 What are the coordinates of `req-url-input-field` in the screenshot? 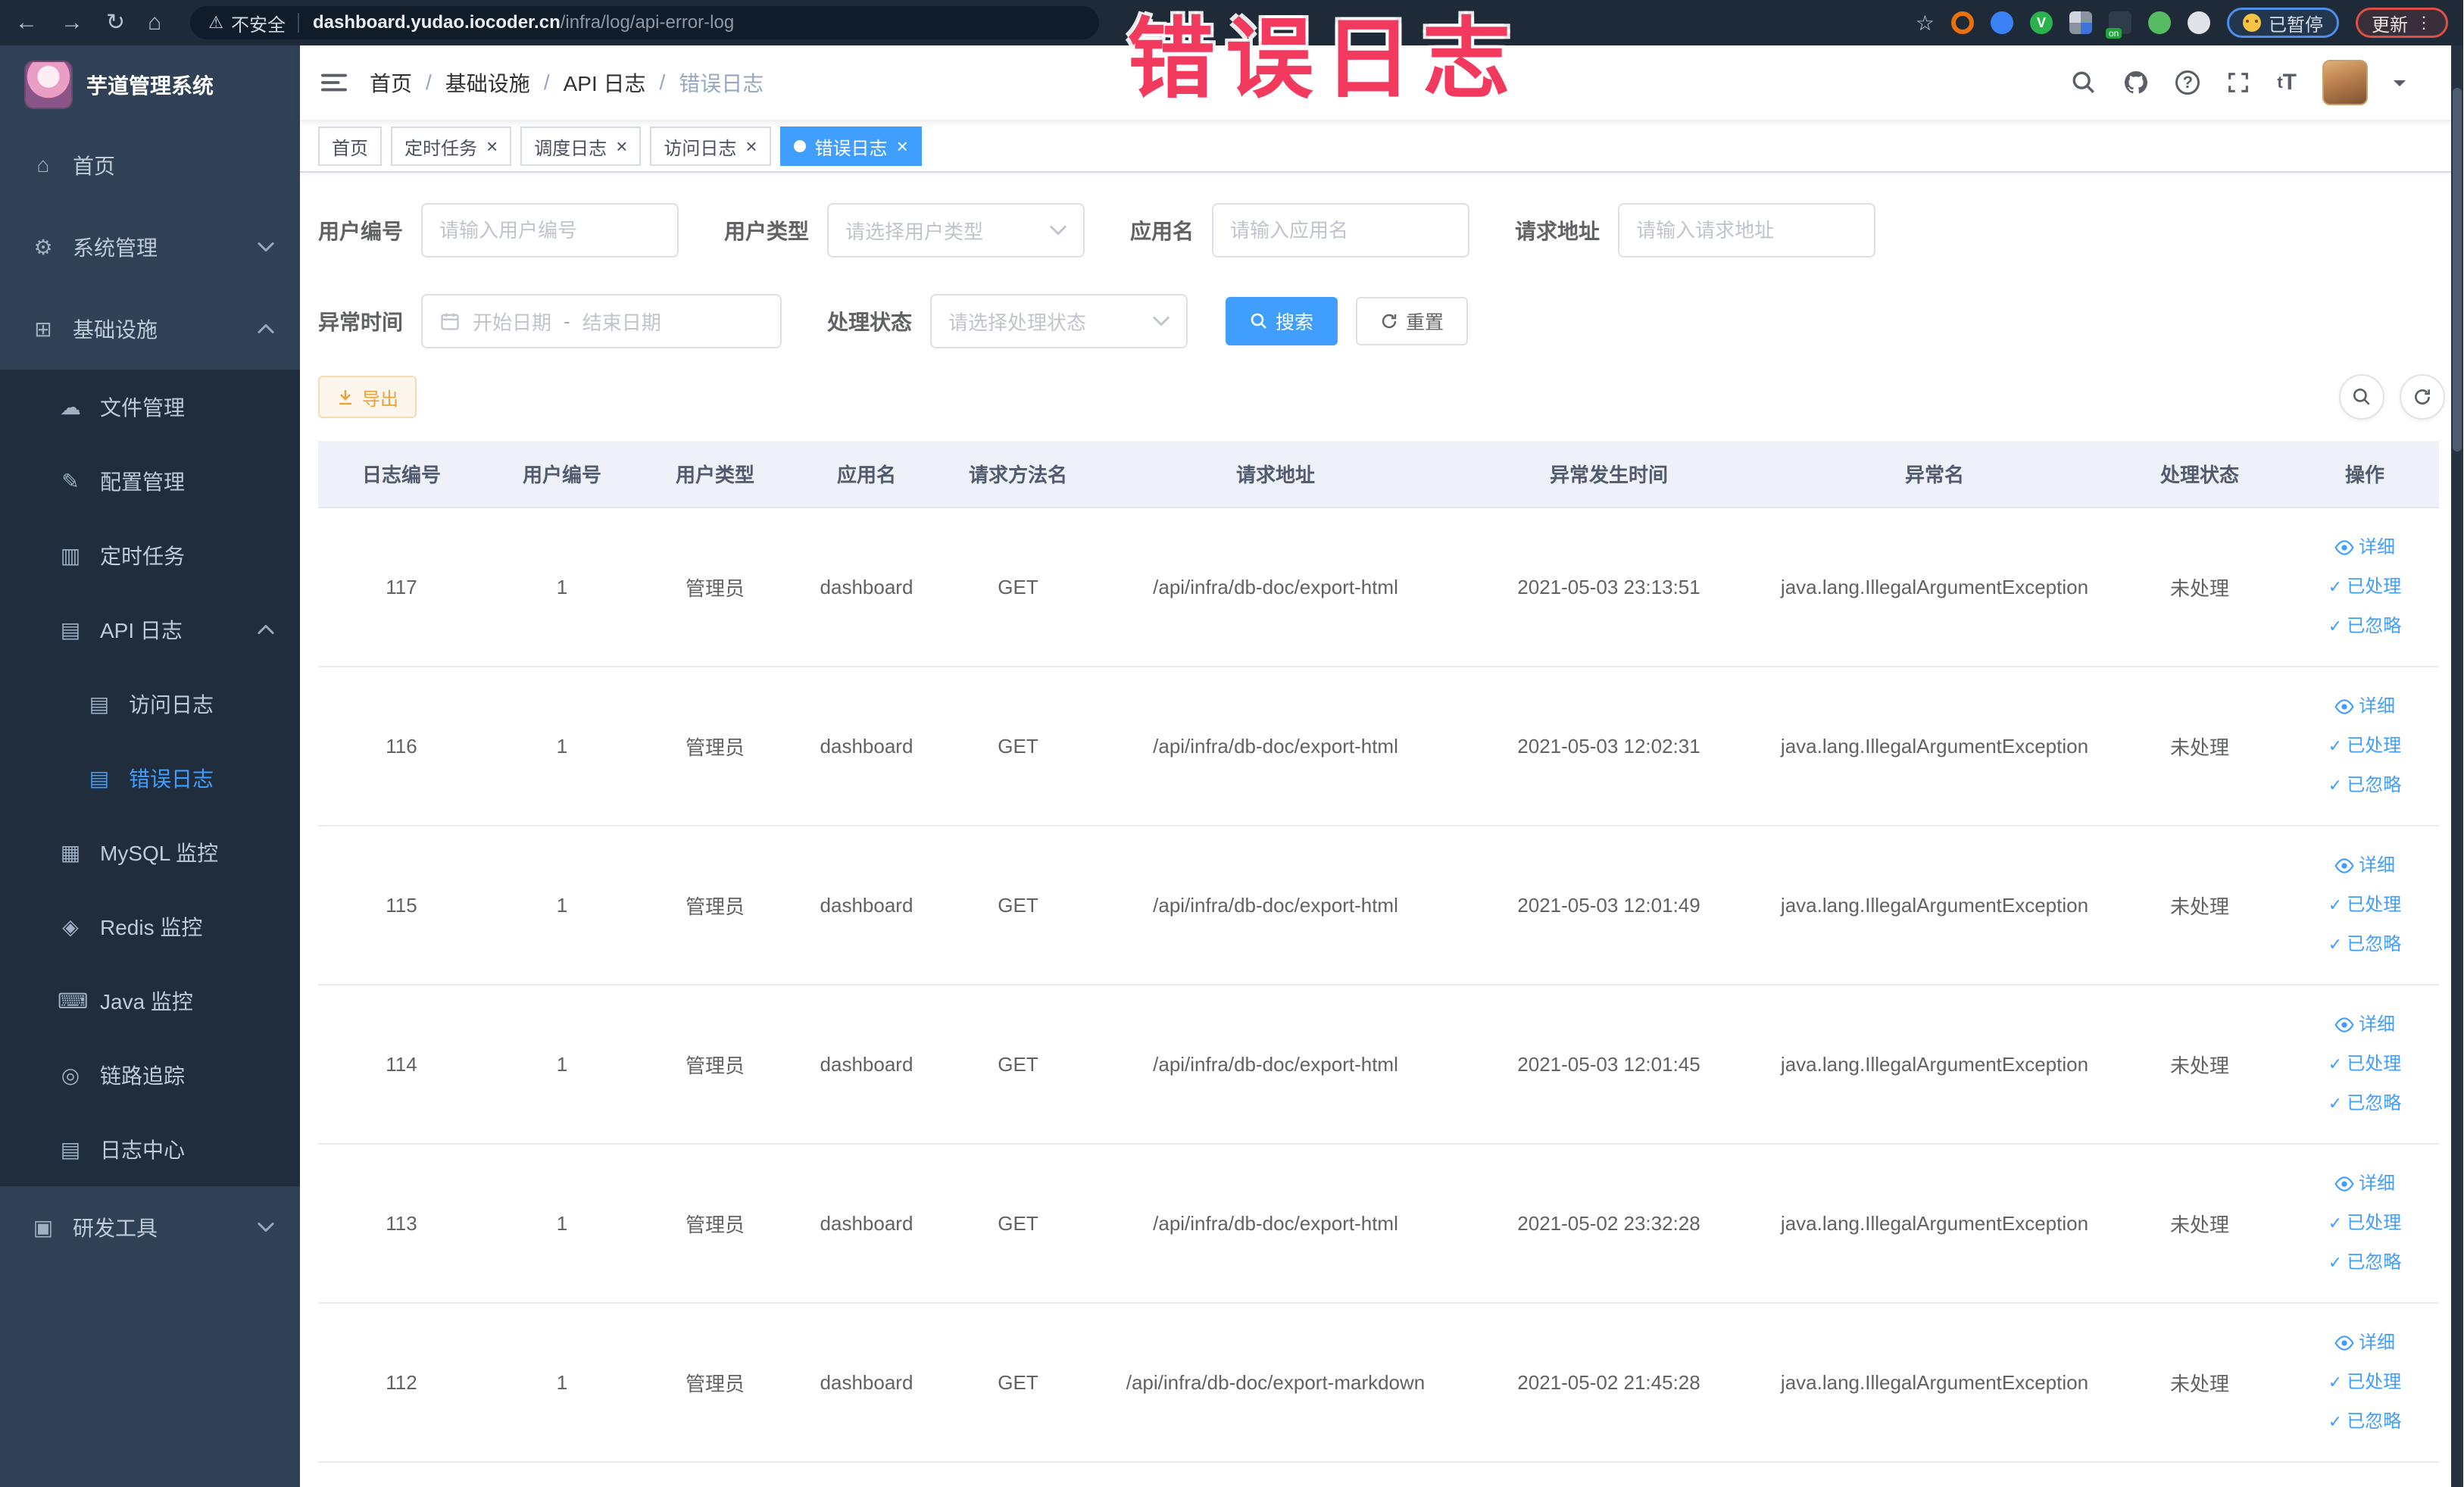 It's located at (1747, 230).